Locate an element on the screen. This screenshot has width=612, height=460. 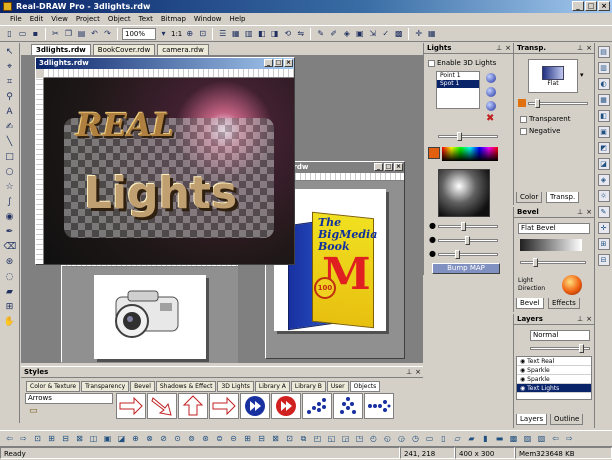
lights-minimize-button: _ is located at coordinates (268, 63).